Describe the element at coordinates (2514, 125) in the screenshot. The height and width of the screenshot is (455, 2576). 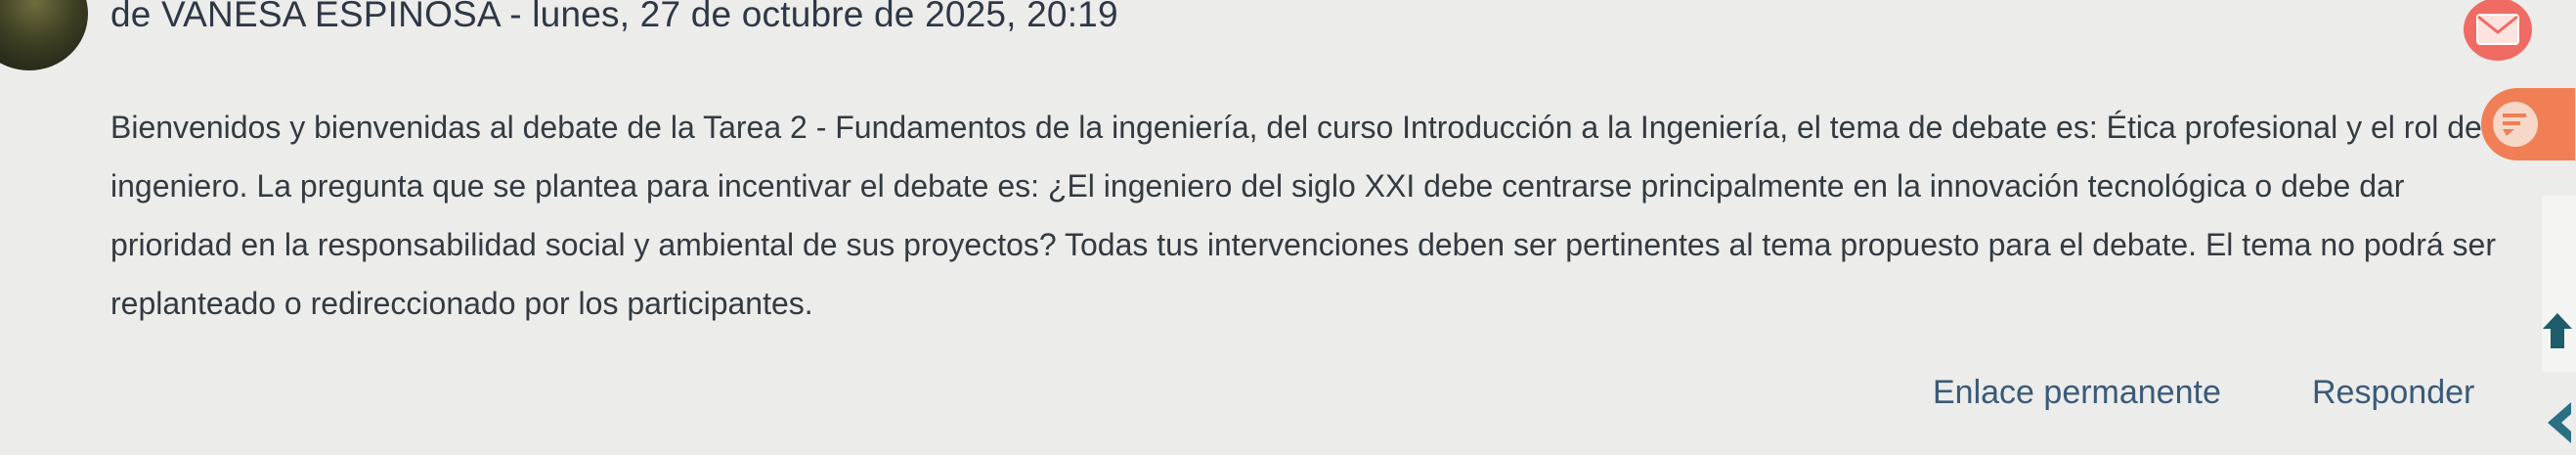
I see `chat-icon` at that location.